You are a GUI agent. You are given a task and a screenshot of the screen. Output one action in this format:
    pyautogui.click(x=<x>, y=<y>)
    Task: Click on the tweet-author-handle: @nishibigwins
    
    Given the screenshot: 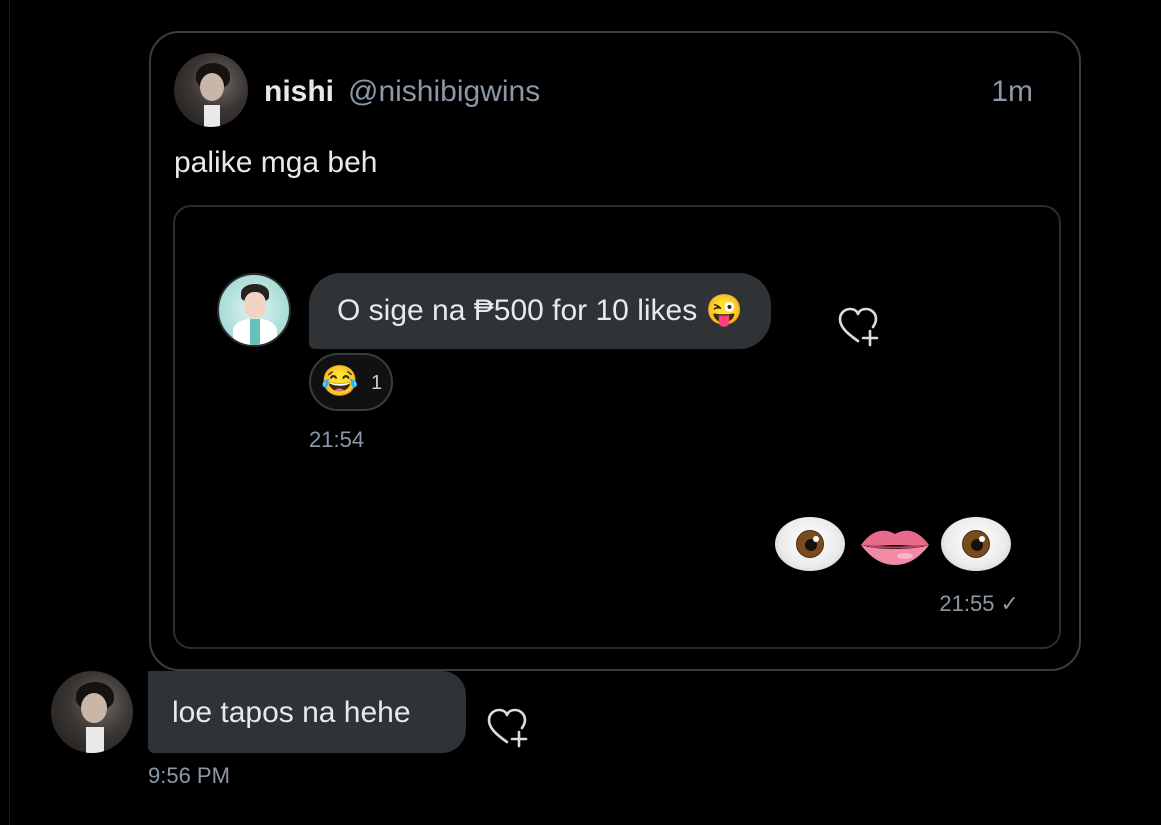 What is the action you would take?
    pyautogui.click(x=444, y=92)
    